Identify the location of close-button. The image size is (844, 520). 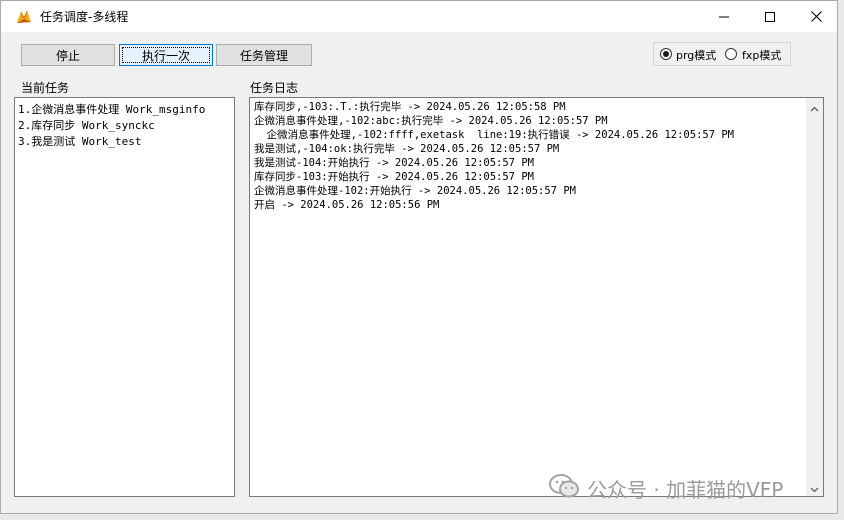
(815, 16).